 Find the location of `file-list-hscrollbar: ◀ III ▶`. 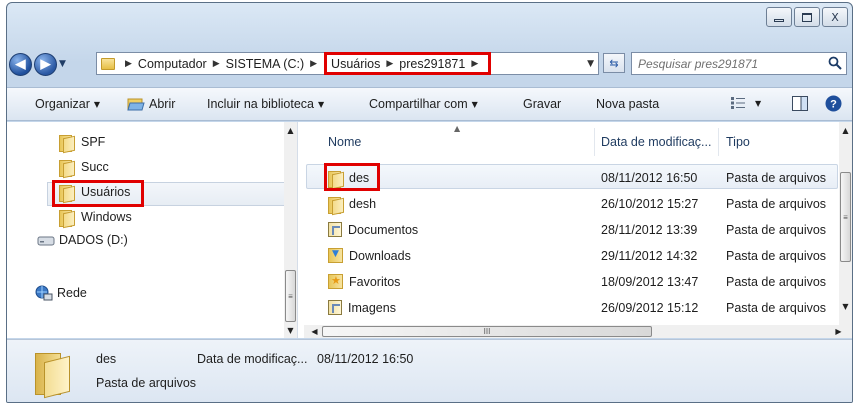

file-list-hscrollbar: ◀ III ▶ is located at coordinates (578, 331).